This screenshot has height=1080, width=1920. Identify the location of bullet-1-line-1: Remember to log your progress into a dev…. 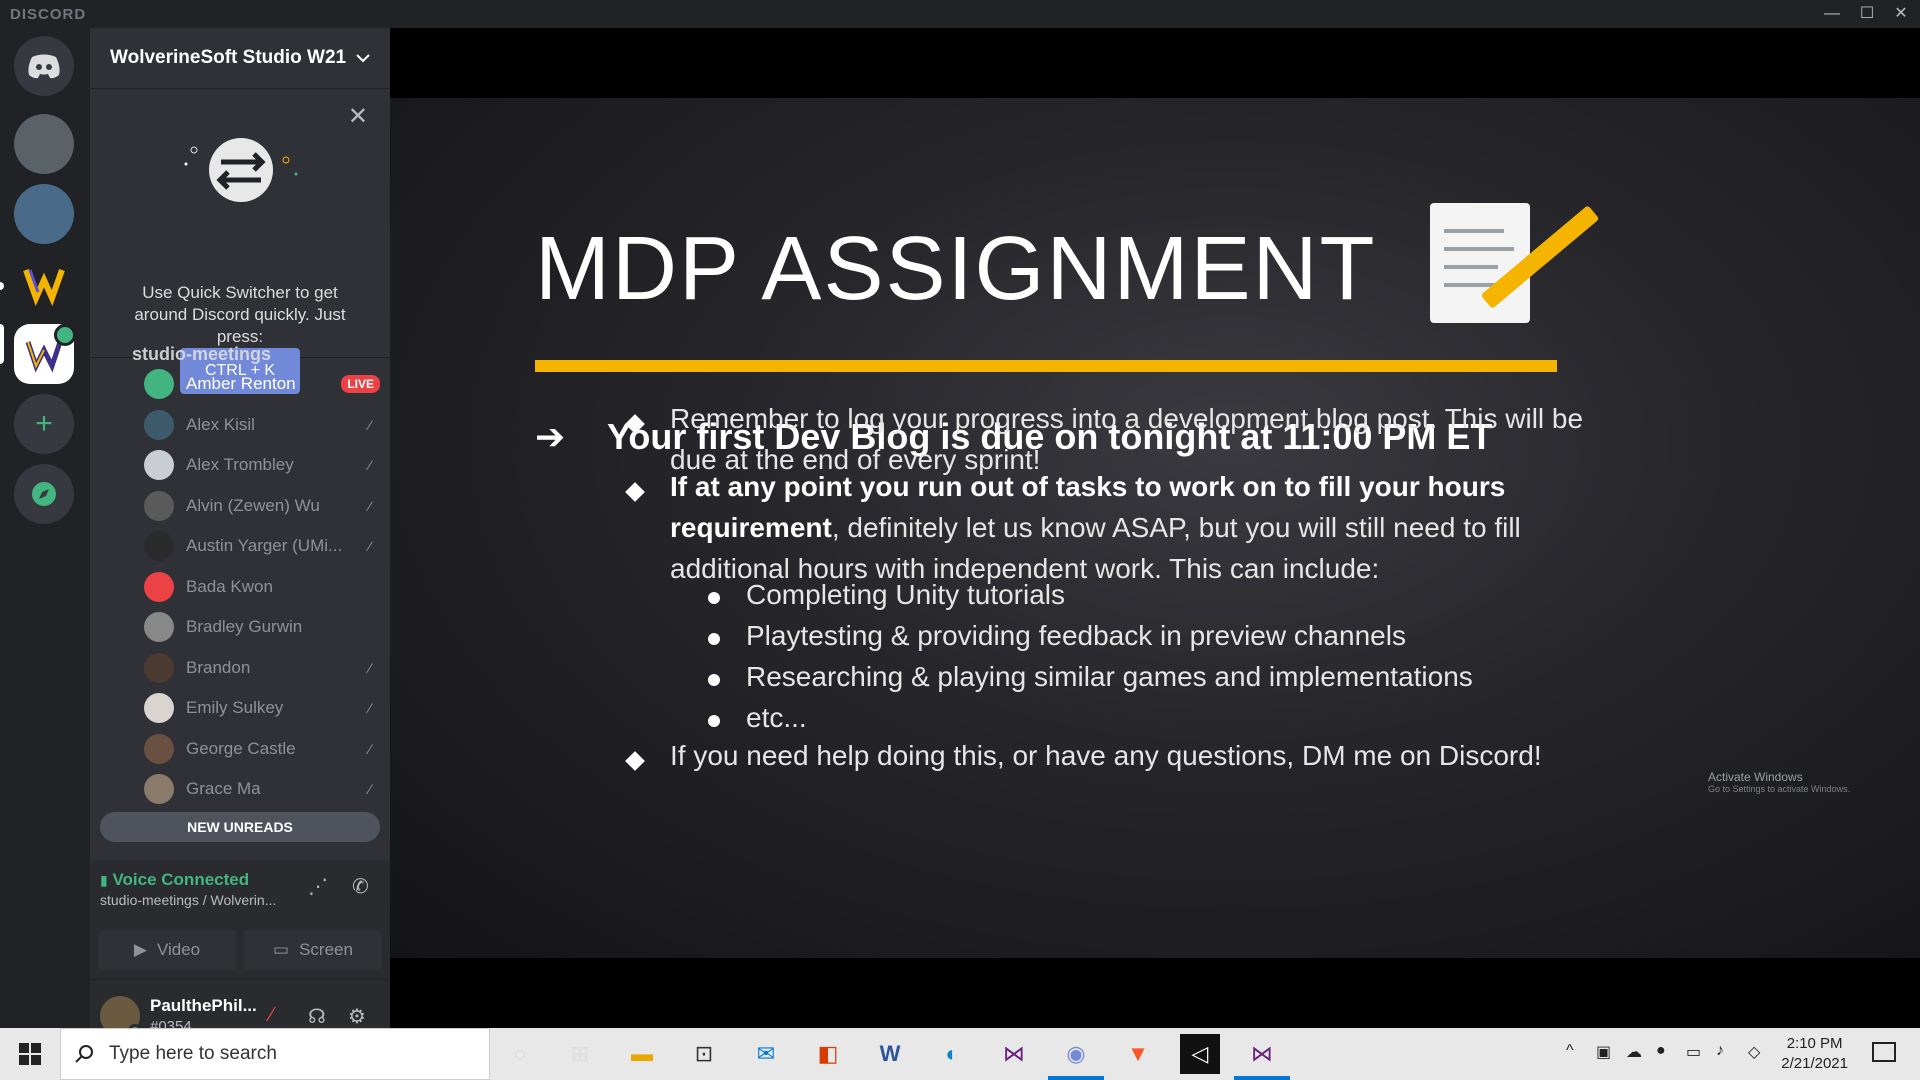
(1127, 418).